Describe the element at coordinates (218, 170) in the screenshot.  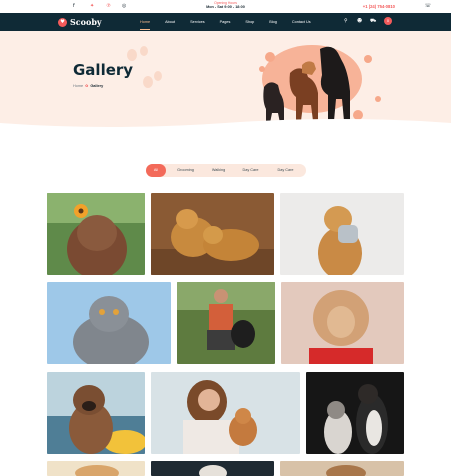
I see `filter-walking: Walking` at that location.